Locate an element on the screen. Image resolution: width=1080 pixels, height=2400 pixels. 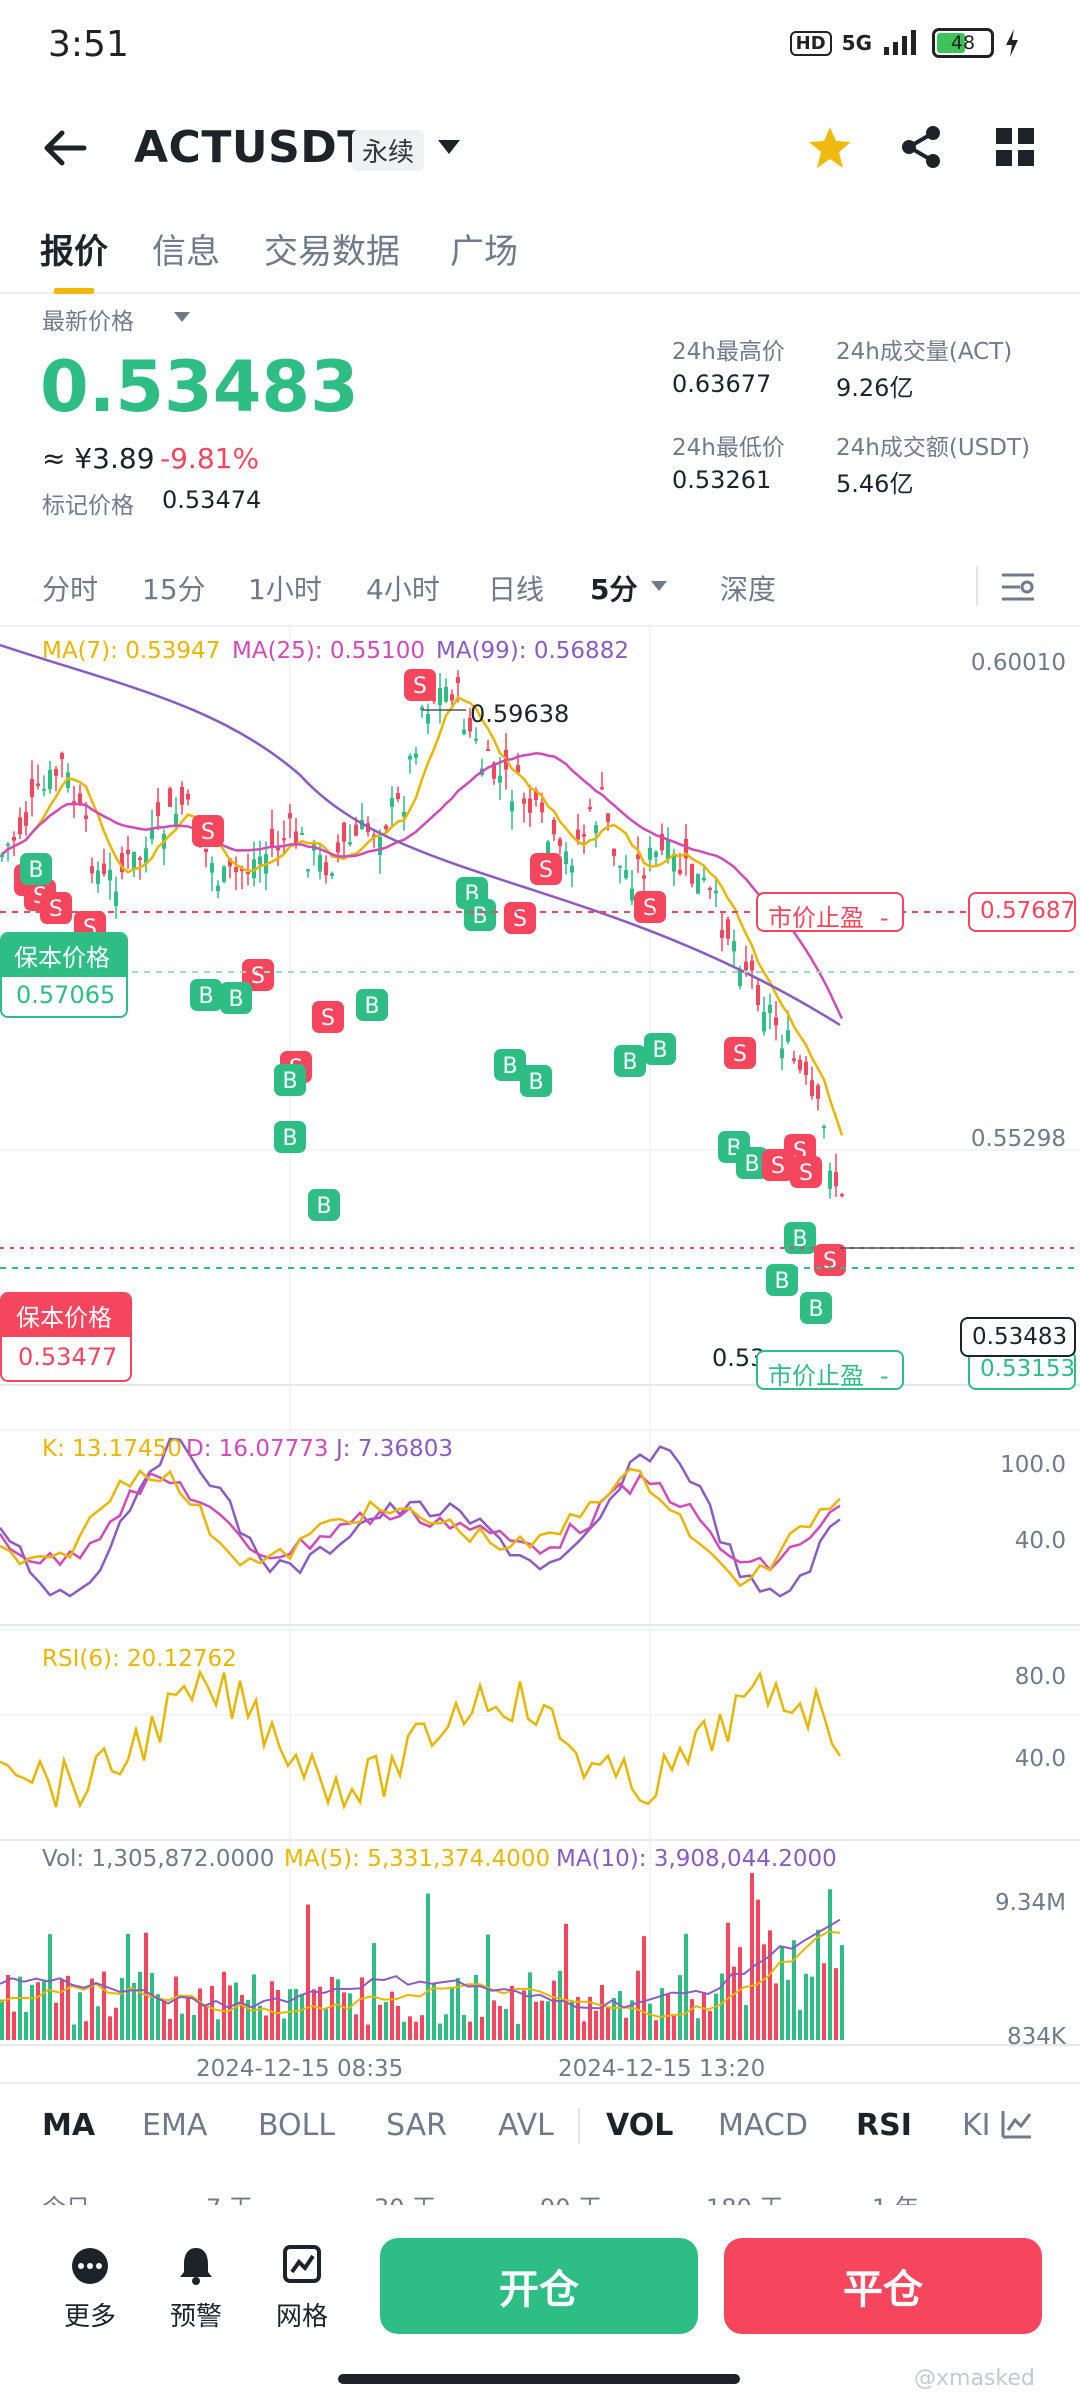
more-icon is located at coordinates (90, 2266).